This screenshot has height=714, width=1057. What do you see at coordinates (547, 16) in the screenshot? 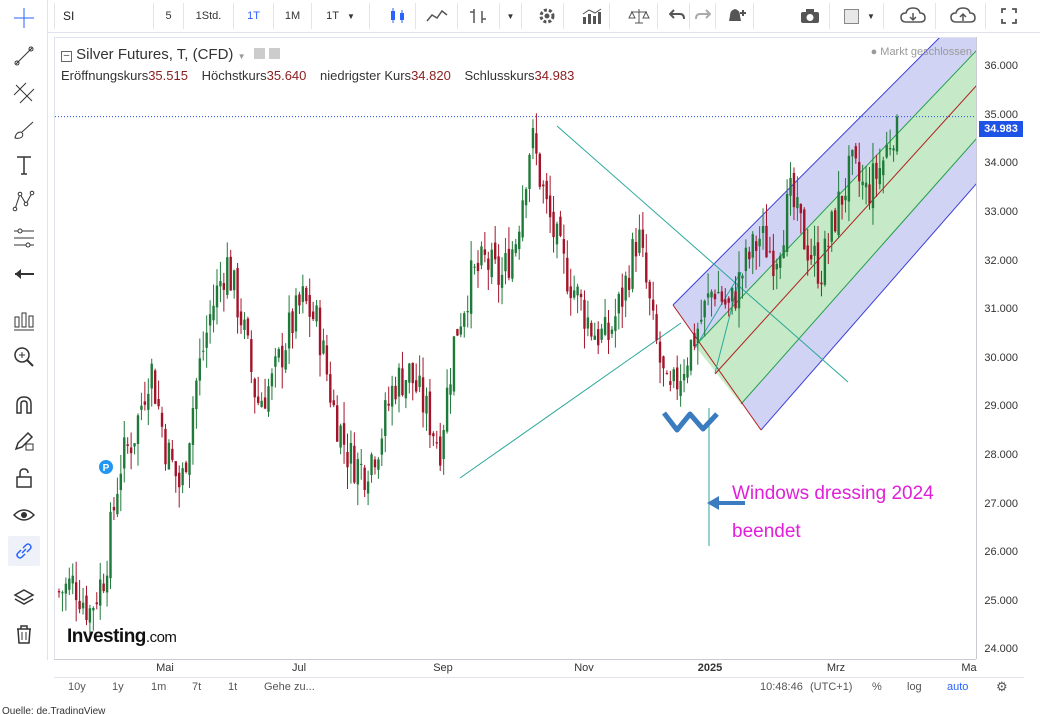
I see `gear-icon` at bounding box center [547, 16].